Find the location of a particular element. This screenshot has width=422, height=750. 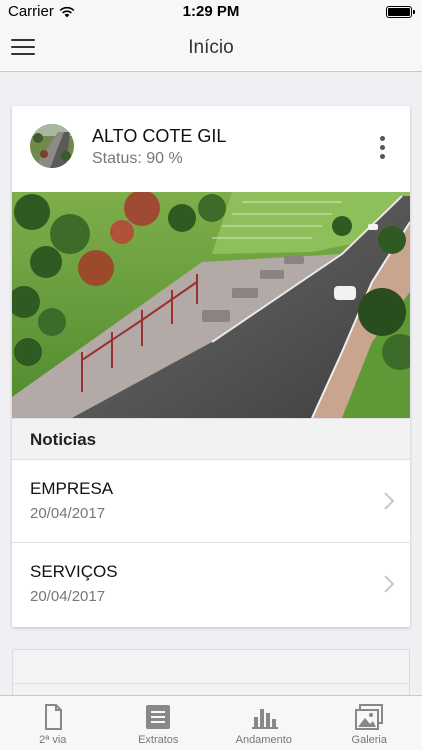

tab-label: Andamento is located at coordinates (263, 740).